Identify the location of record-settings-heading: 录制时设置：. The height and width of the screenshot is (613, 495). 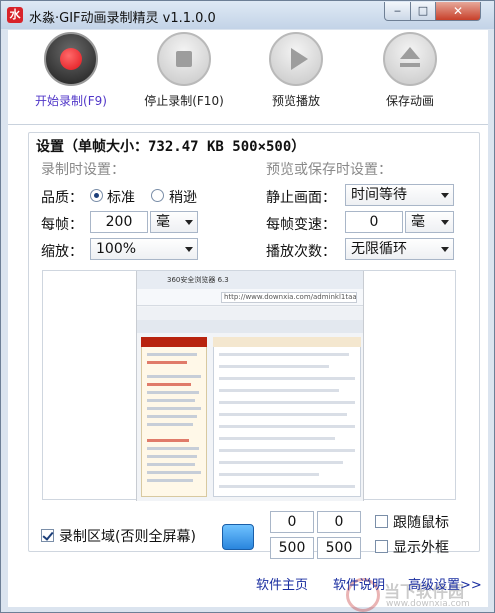
(83, 170).